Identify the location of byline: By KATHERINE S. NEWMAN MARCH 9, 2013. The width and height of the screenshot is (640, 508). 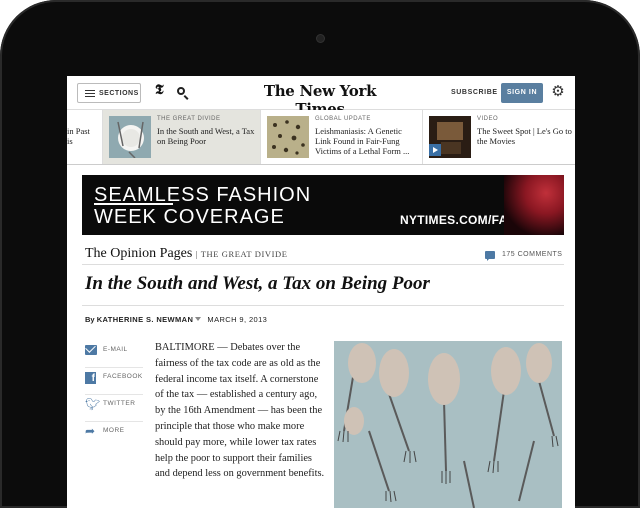
(176, 319).